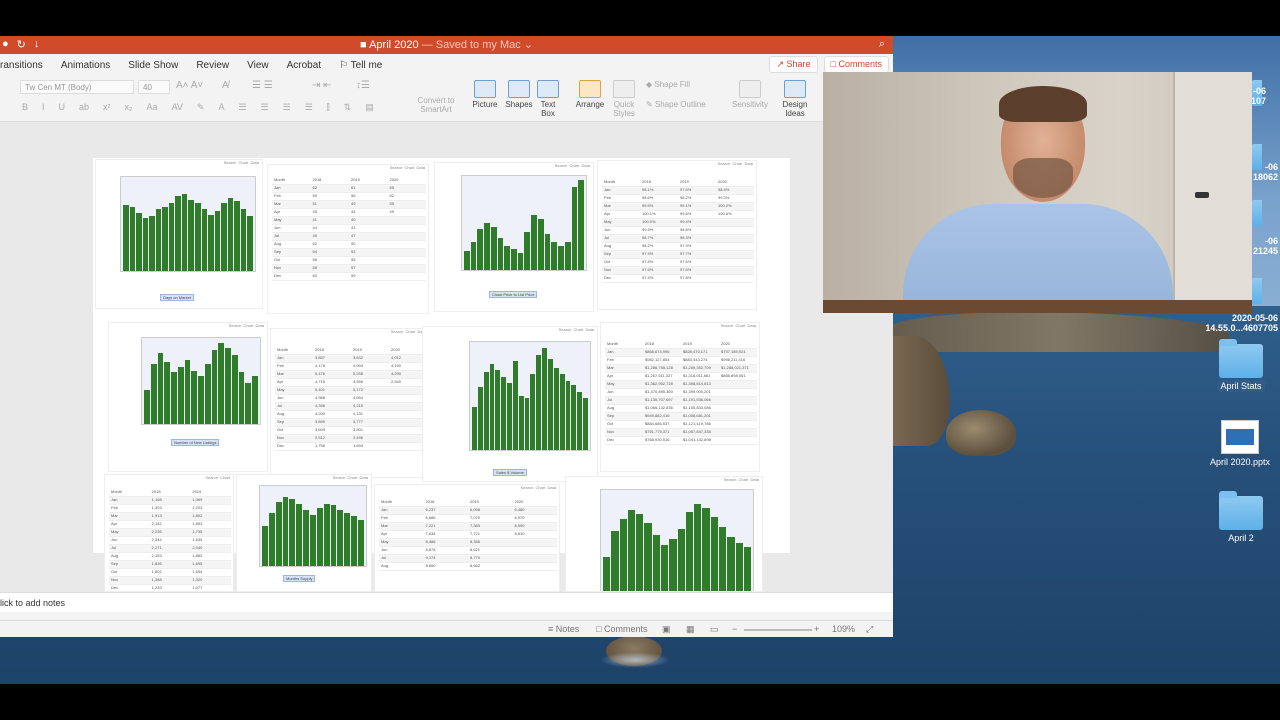 This screenshot has width=1280, height=720. Describe the element at coordinates (640, 702) in the screenshot. I see `letterbox-bottom` at that location.